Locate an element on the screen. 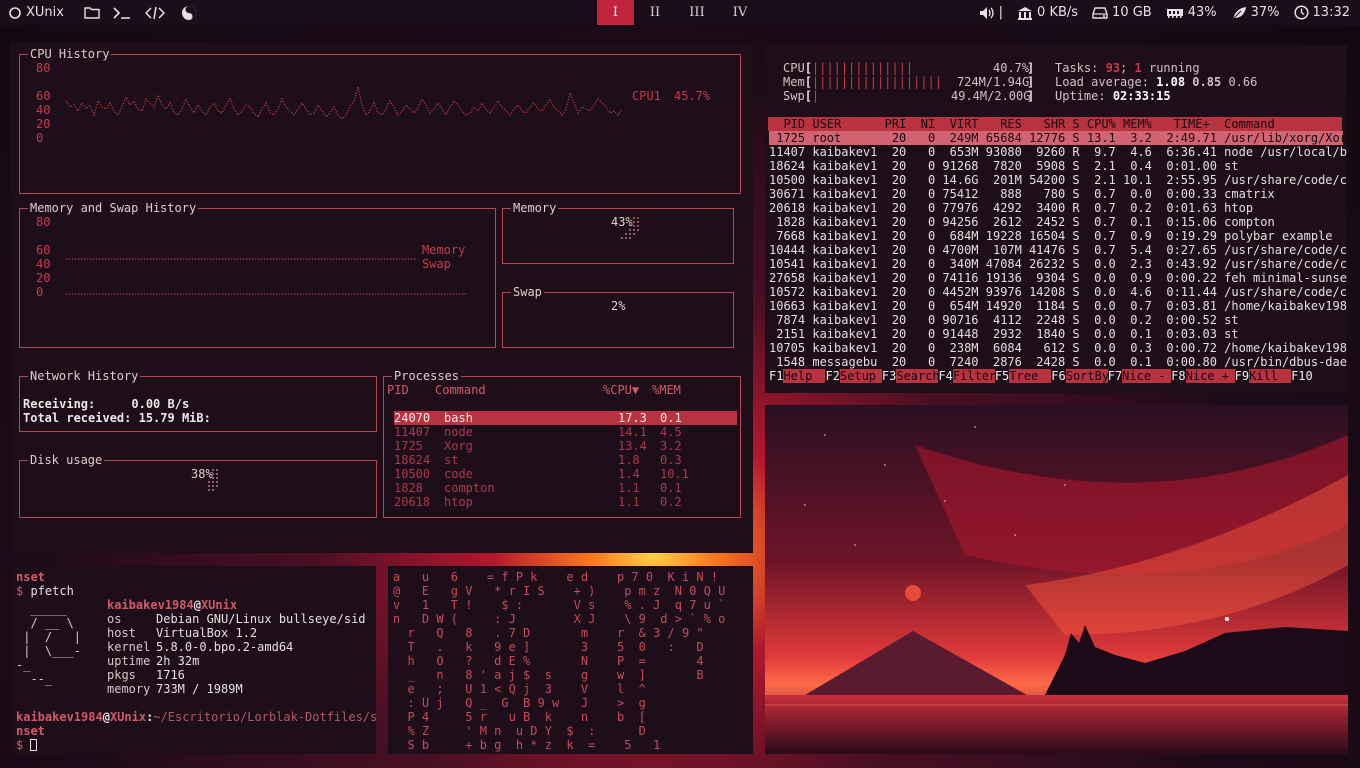 This screenshot has height=768, width=1360. proc-col-cpu: %CPU▼ is located at coordinates (621, 390).